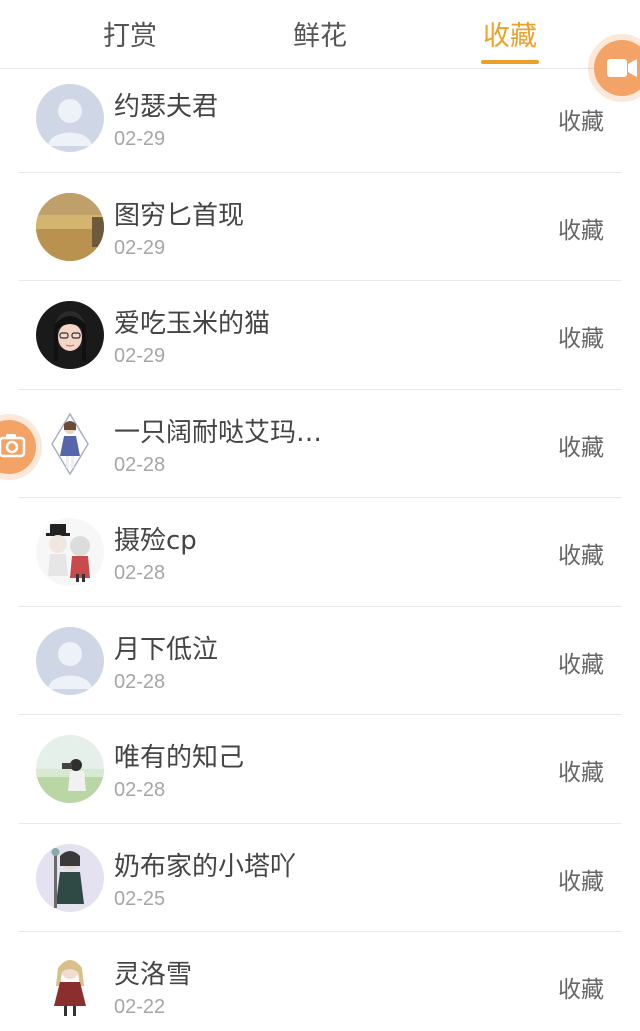 The width and height of the screenshot is (640, 1031). Describe the element at coordinates (320, 552) in the screenshot. I see `list-item: 摄殓cp 02-28 收藏` at that location.